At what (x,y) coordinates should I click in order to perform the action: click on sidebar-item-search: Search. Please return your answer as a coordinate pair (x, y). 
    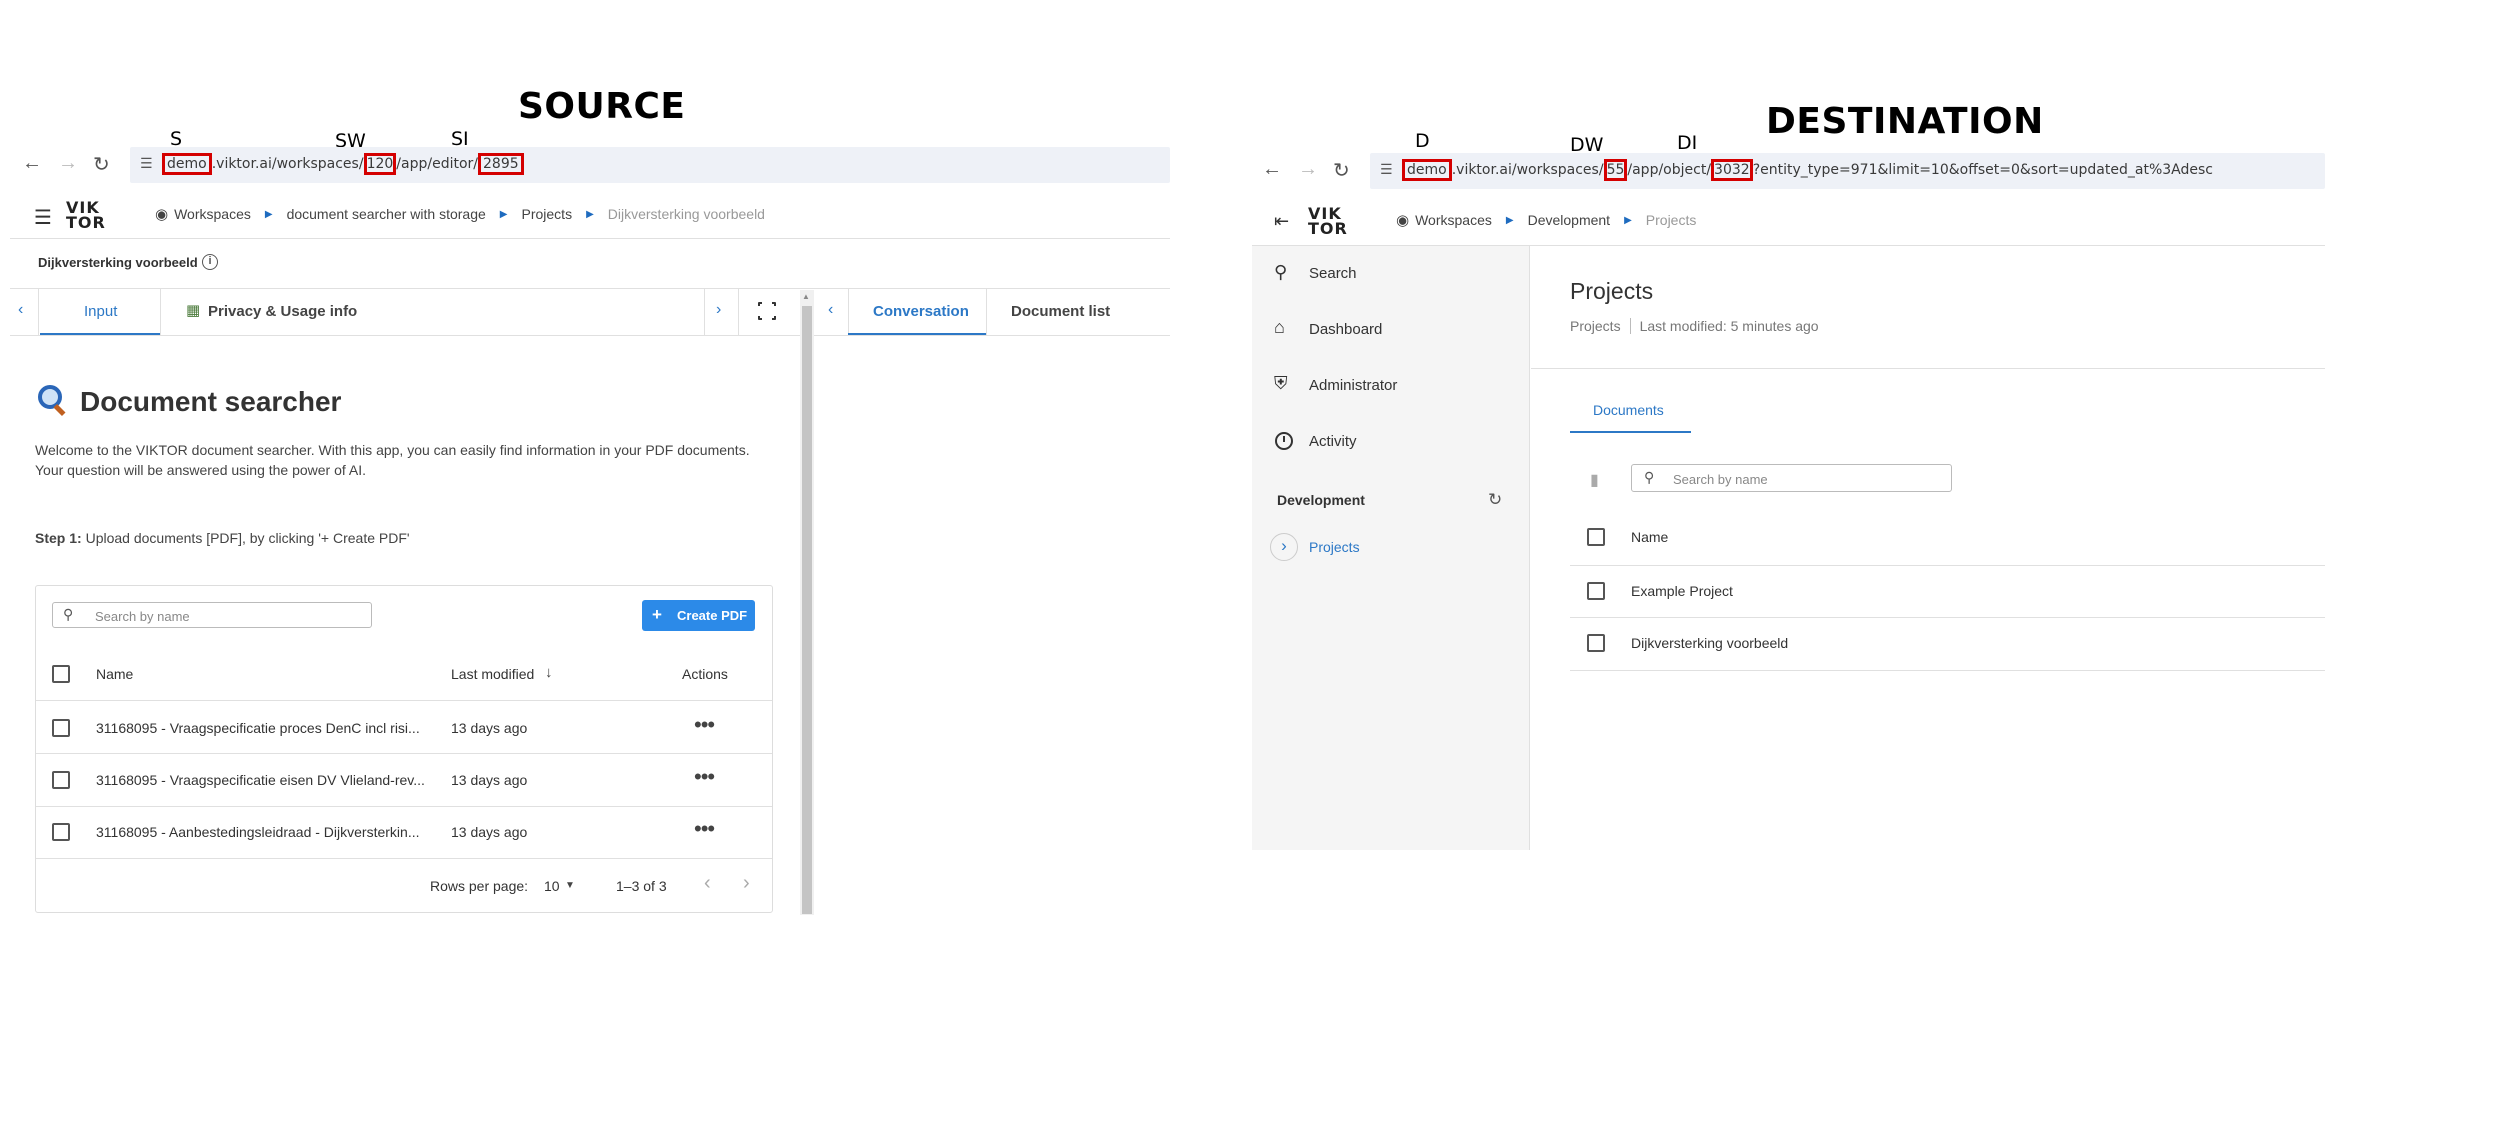
    Looking at the image, I should click on (1333, 273).